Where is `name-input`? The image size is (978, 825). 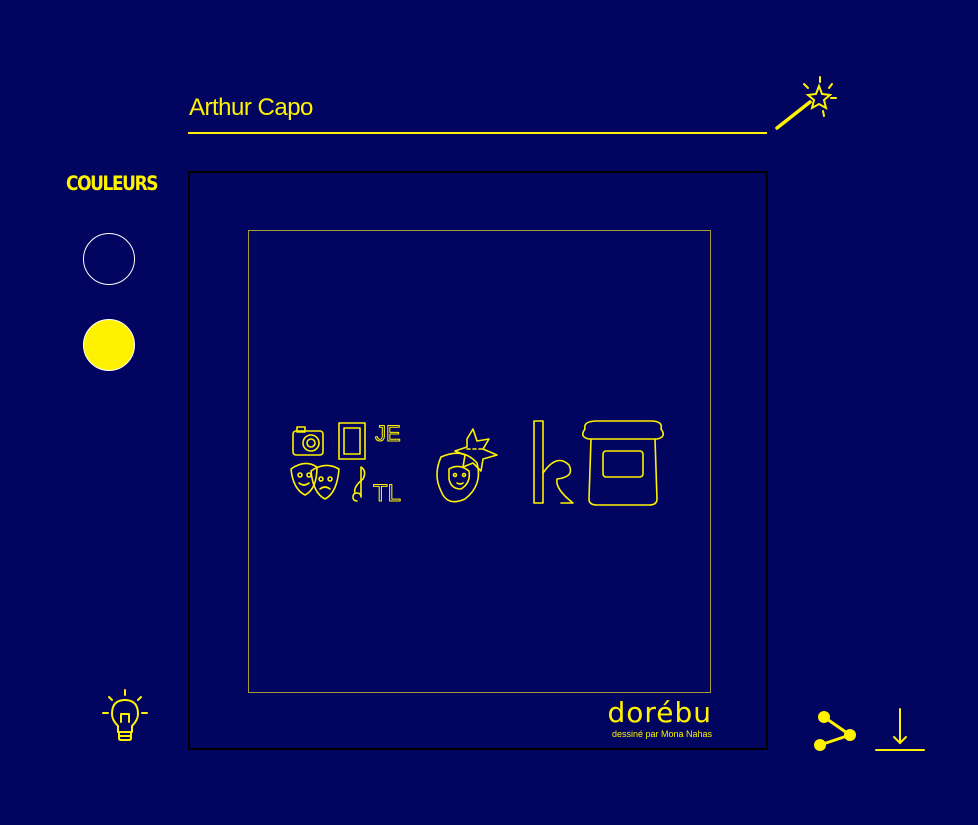
name-input is located at coordinates (469, 108).